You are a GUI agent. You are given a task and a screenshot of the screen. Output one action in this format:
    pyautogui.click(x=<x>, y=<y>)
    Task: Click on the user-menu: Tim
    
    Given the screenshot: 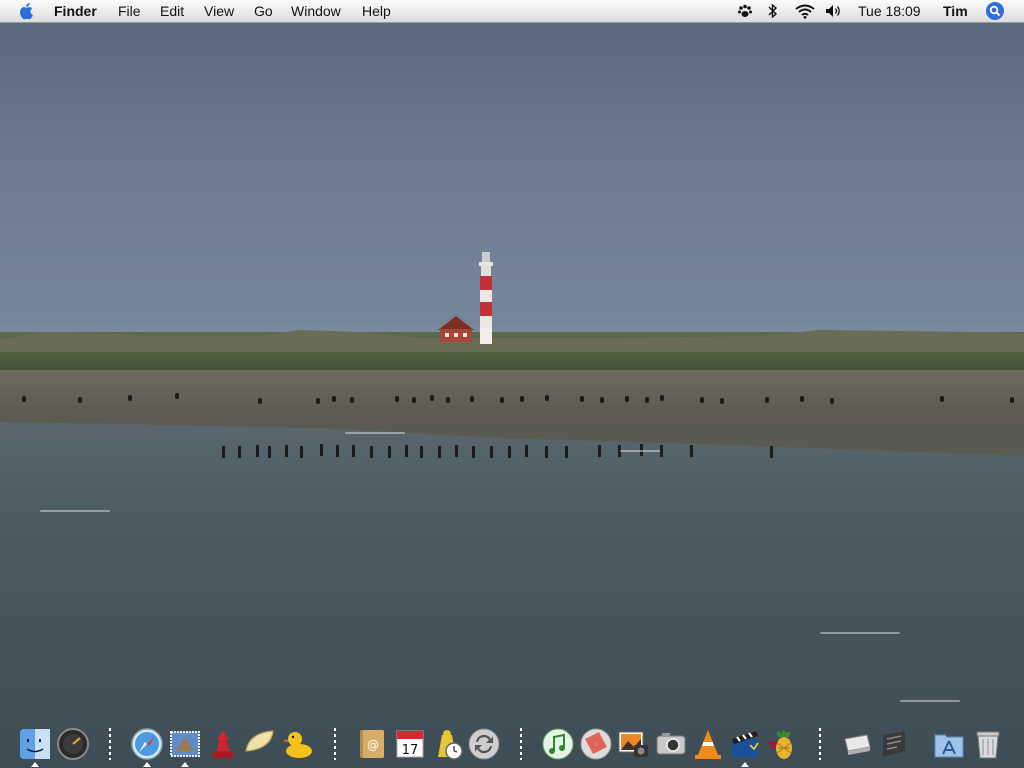 What is the action you would take?
    pyautogui.click(x=955, y=11)
    